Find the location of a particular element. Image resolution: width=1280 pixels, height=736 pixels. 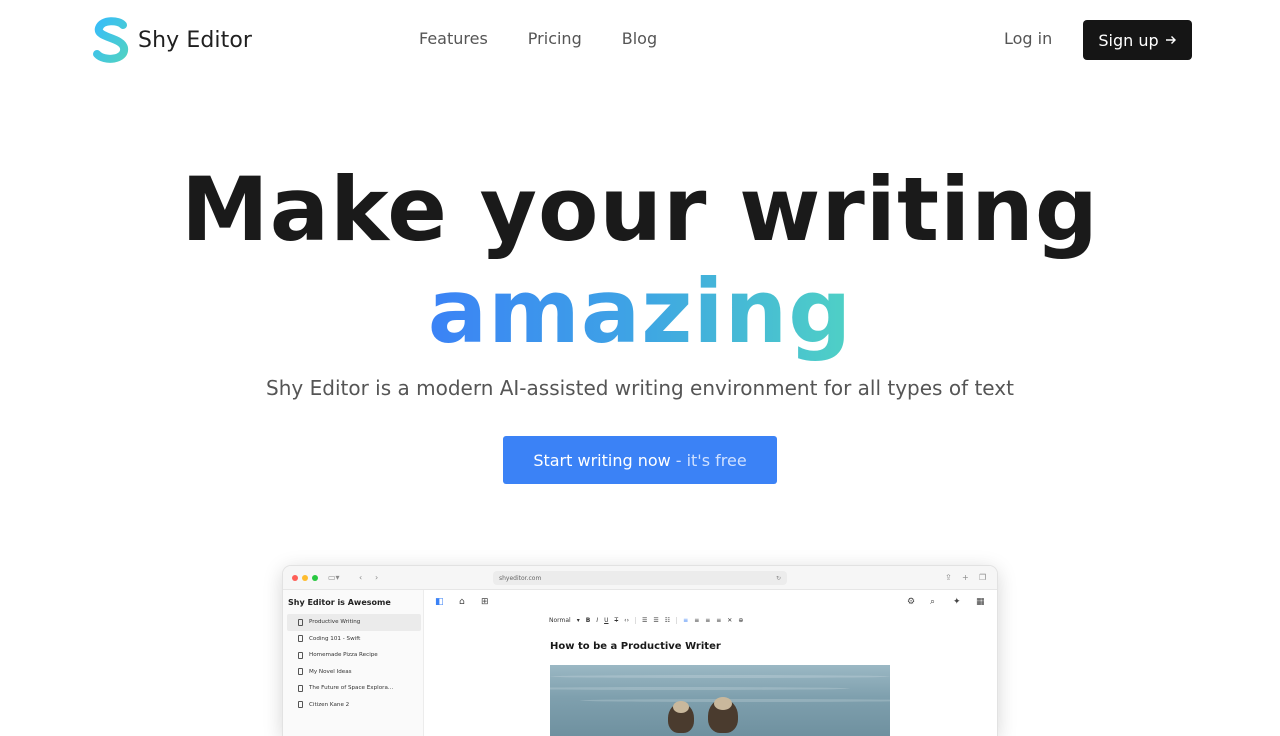

align-left-icon: ≡ is located at coordinates (686, 620).